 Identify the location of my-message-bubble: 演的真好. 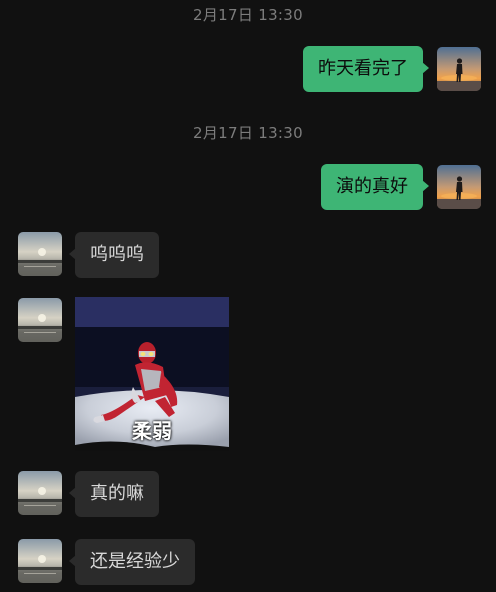
(375, 187).